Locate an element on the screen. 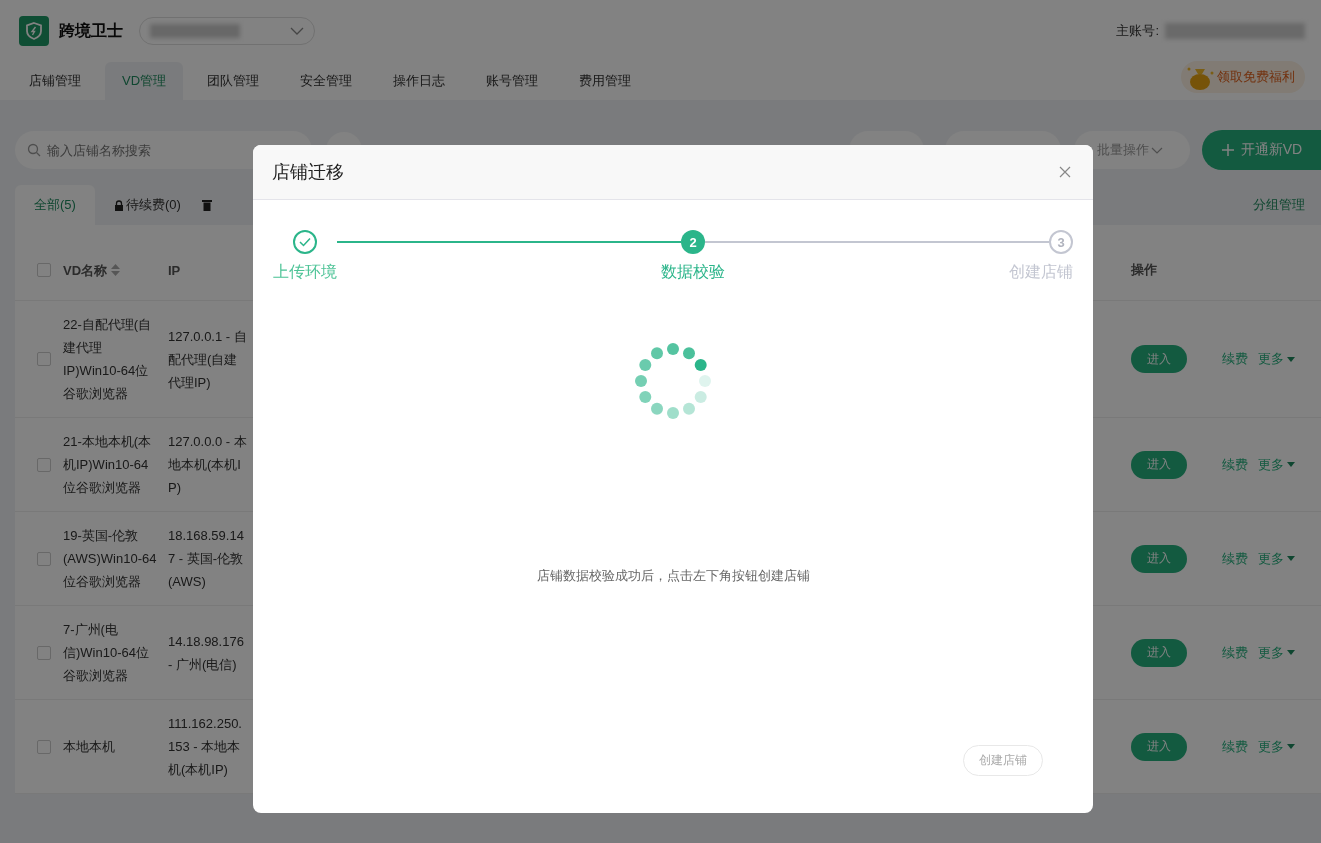  trash-icon is located at coordinates (206, 205).